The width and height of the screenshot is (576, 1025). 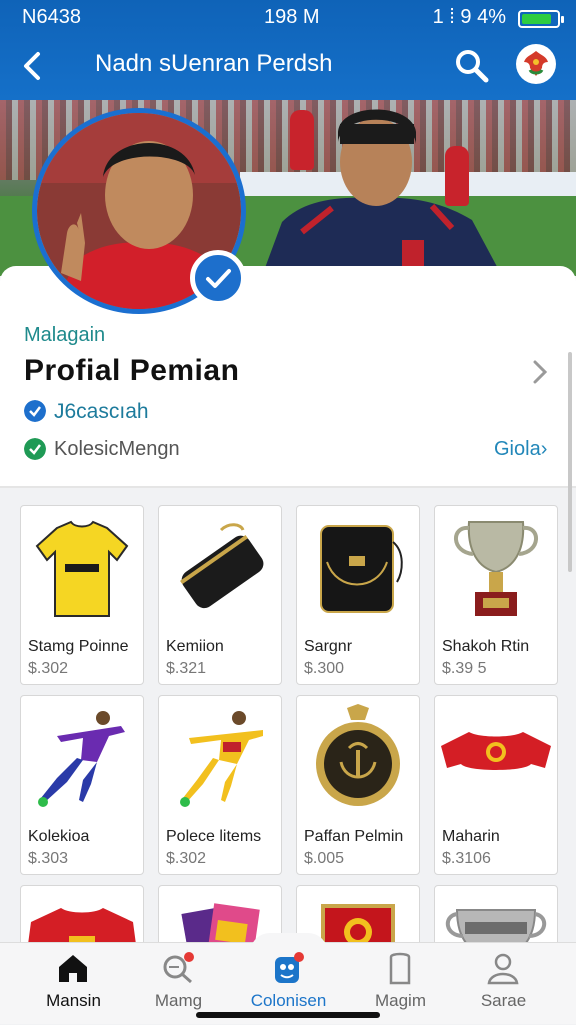 What do you see at coordinates (288, 1015) in the screenshot?
I see `home-indicator` at bounding box center [288, 1015].